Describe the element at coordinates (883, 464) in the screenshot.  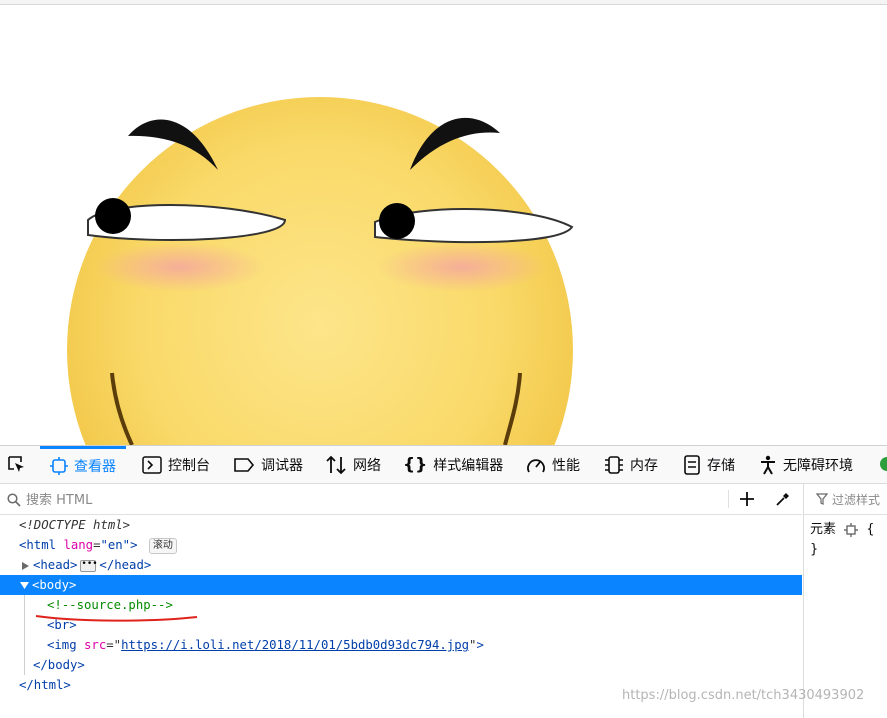
I see `extension-tab-icon` at that location.